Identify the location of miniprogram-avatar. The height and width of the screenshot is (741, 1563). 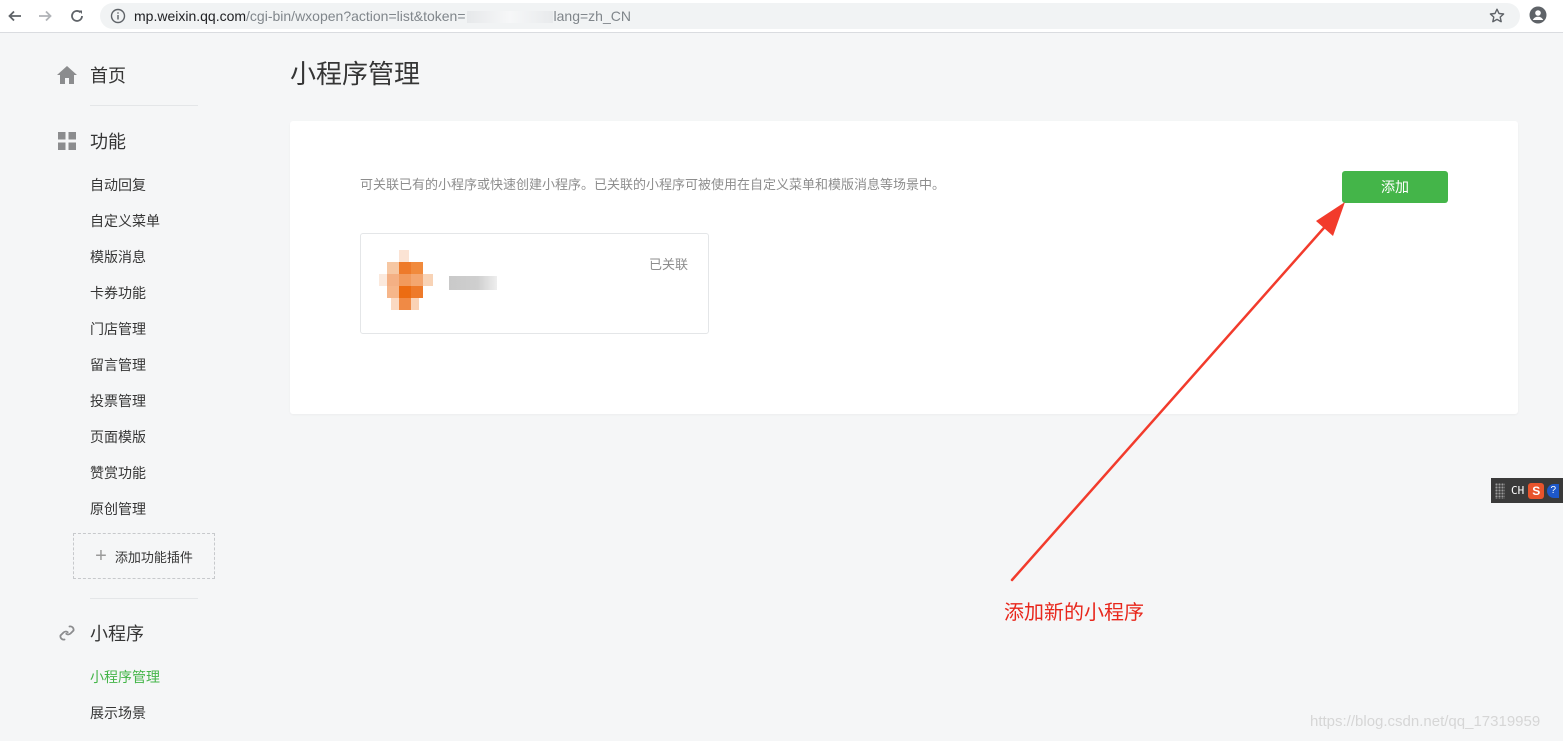
(407, 282).